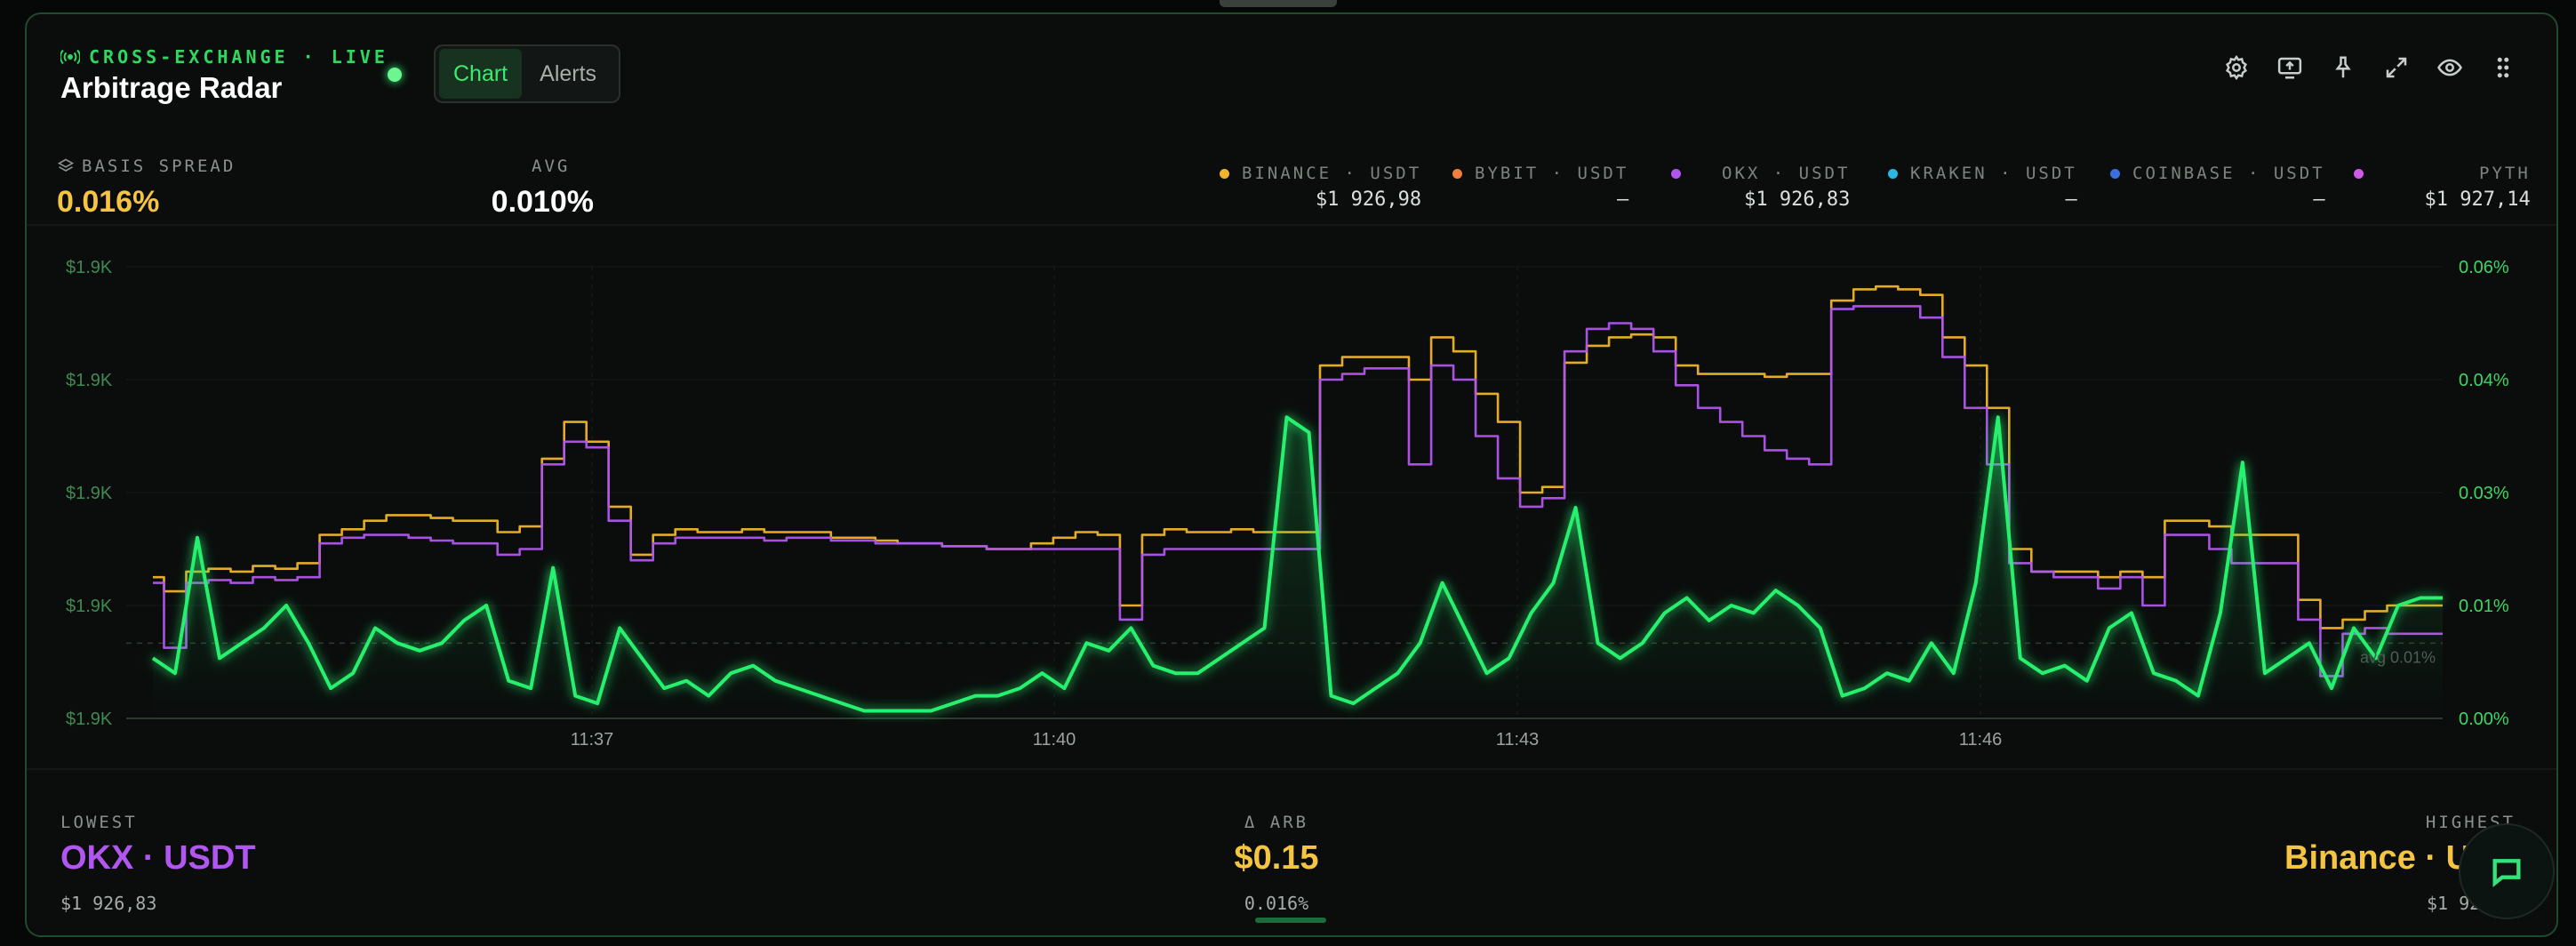 Image resolution: width=2576 pixels, height=946 pixels. I want to click on right-axis-tick: 0.03%, so click(2484, 494).